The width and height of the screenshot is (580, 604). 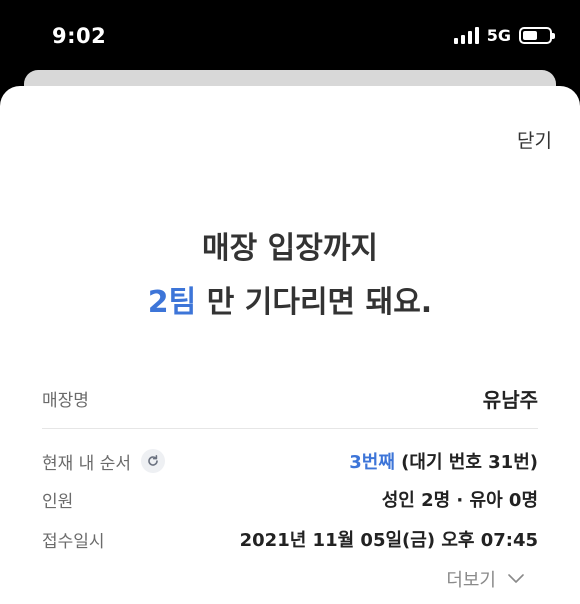 I want to click on signal-strength-icon, so click(x=466, y=35).